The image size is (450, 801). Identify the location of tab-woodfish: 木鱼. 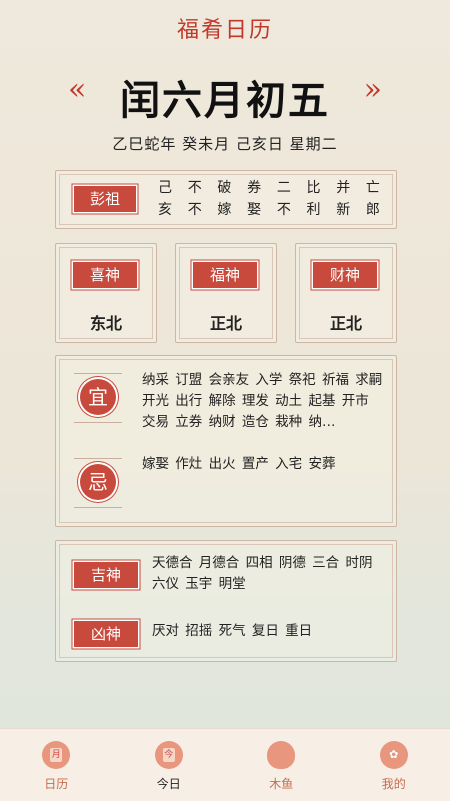
(281, 765).